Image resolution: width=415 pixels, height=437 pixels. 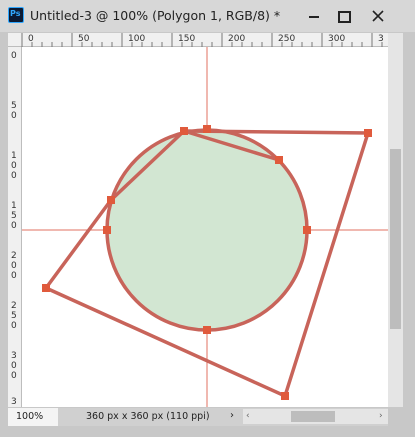 I want to click on maximize-button, so click(x=343, y=16).